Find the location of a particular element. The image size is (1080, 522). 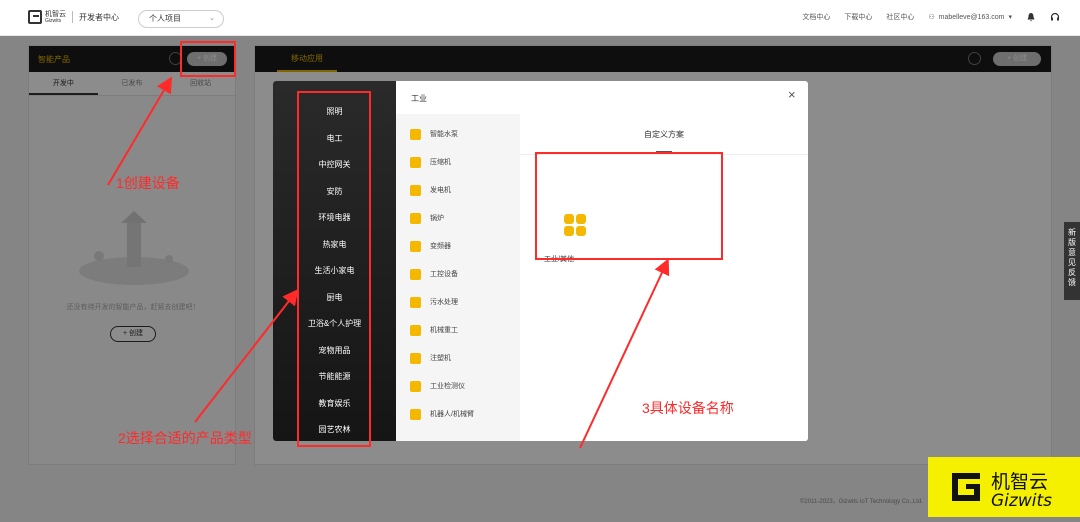

watermark-en: Gizwits is located at coordinates (1021, 501).